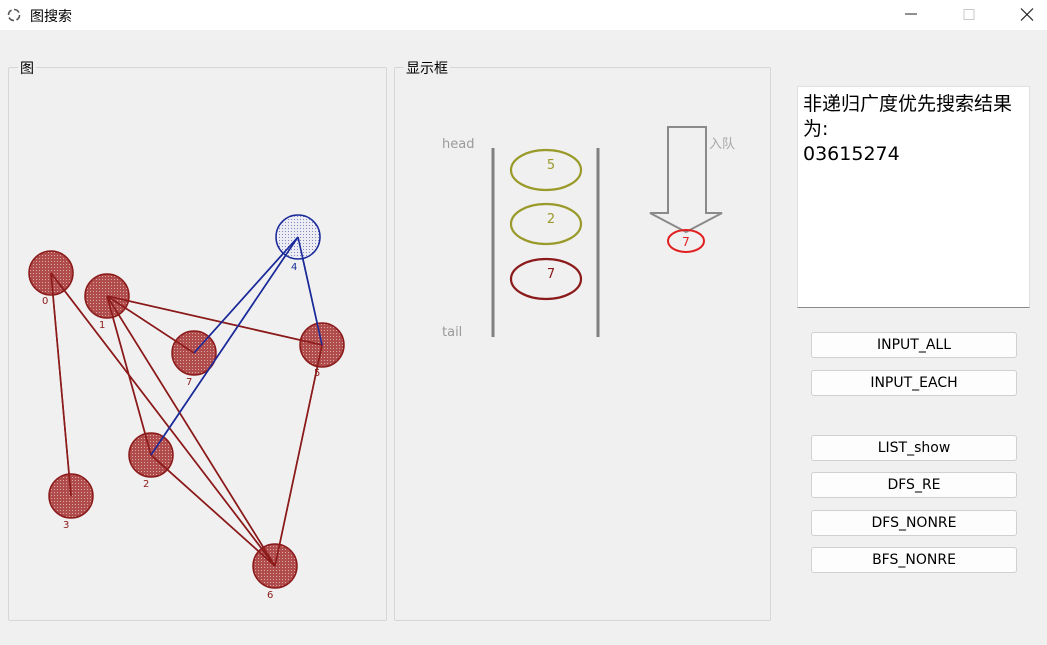 This screenshot has height=645, width=1047. What do you see at coordinates (546, 170) in the screenshot?
I see `queue-item: 5` at bounding box center [546, 170].